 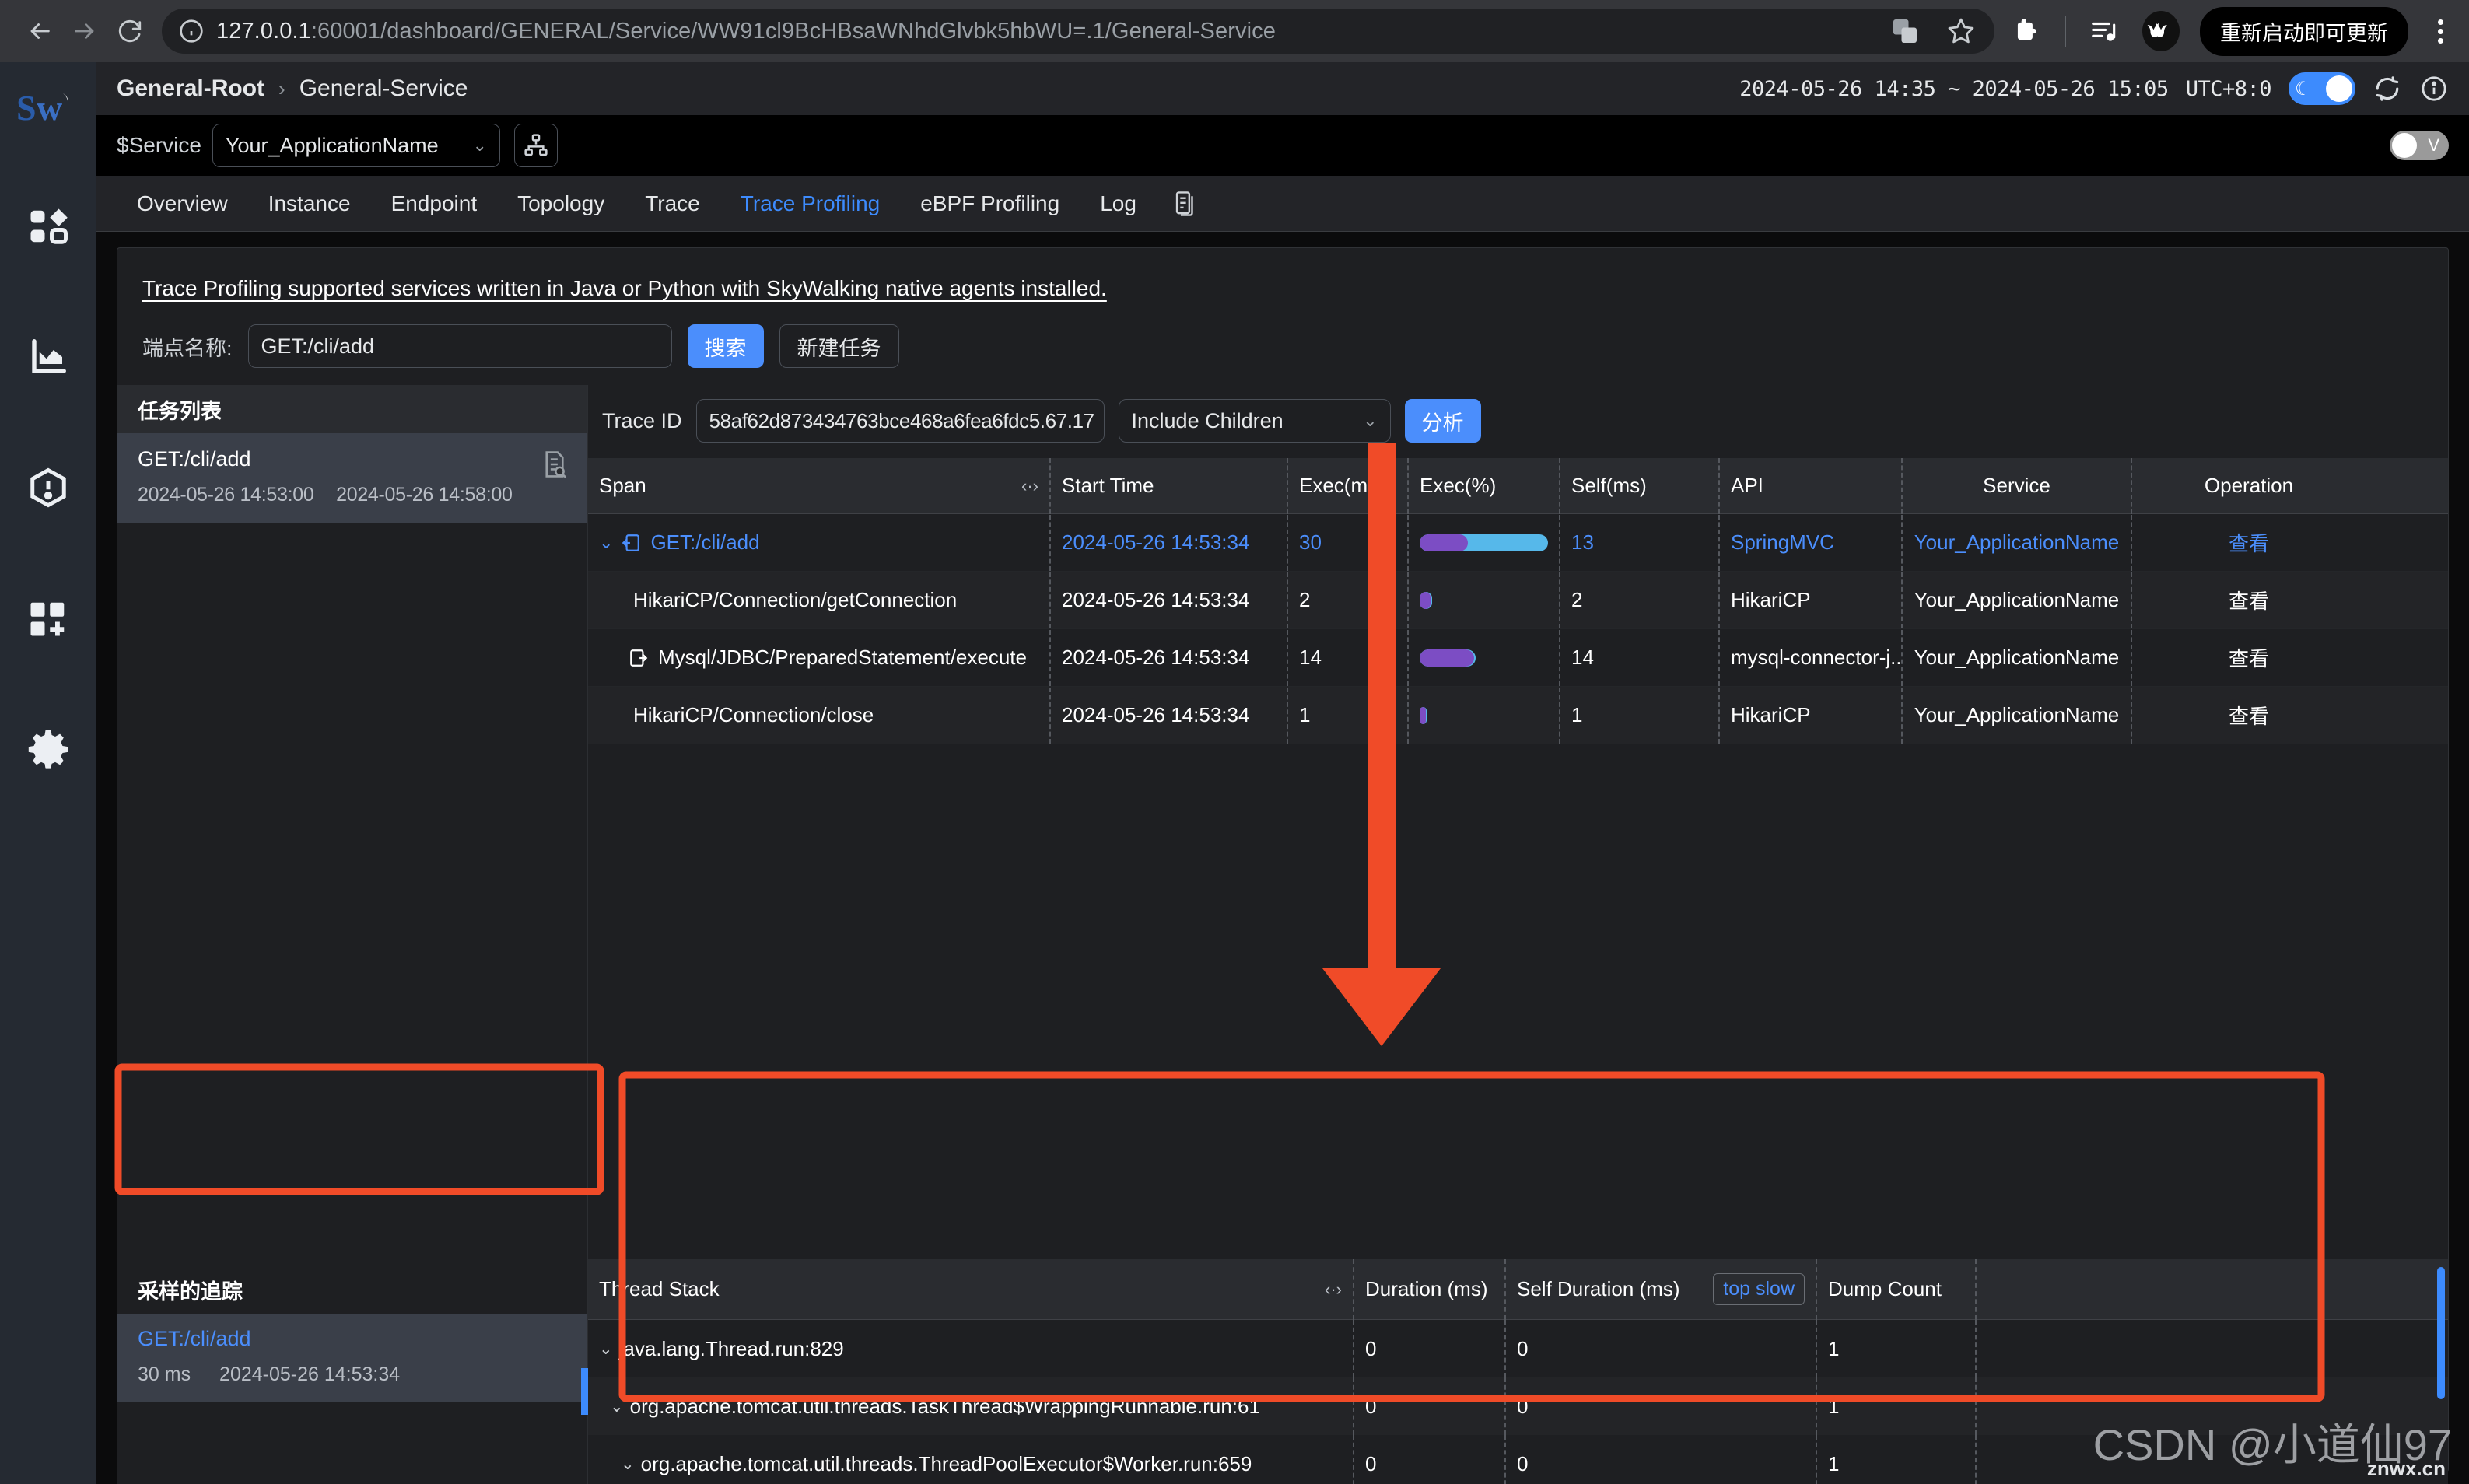 I want to click on chevron-down-icon: ⌄, so click(x=1370, y=421).